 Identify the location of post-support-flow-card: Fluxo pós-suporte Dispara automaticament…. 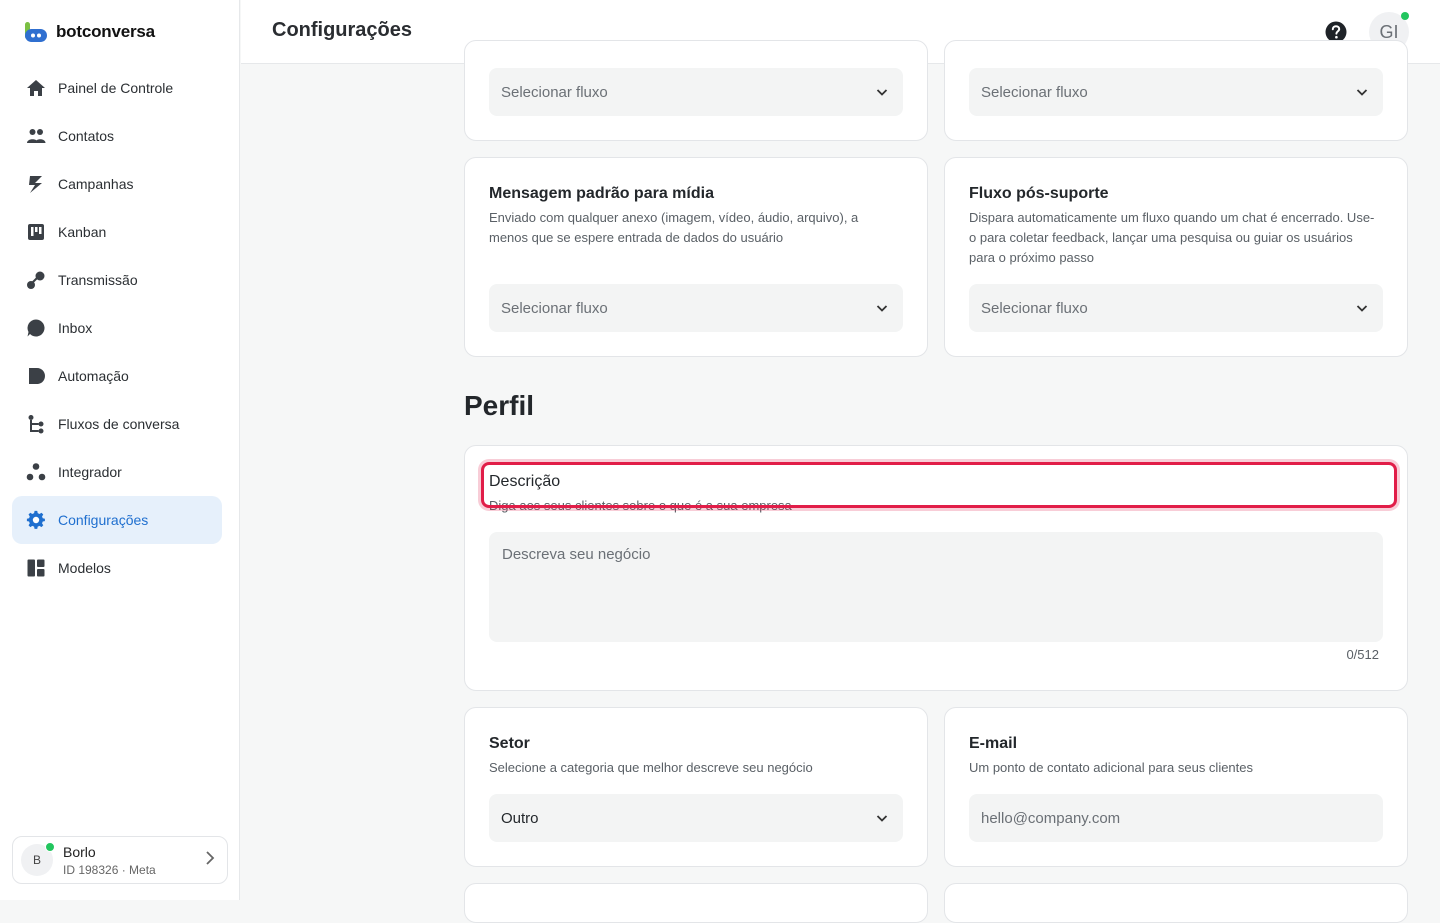
(1176, 257).